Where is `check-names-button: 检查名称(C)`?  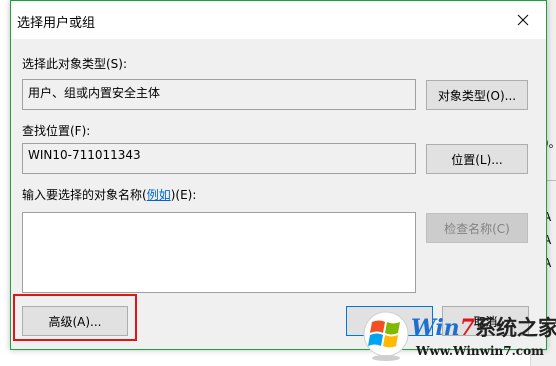 check-names-button: 检查名称(C) is located at coordinates (477, 228).